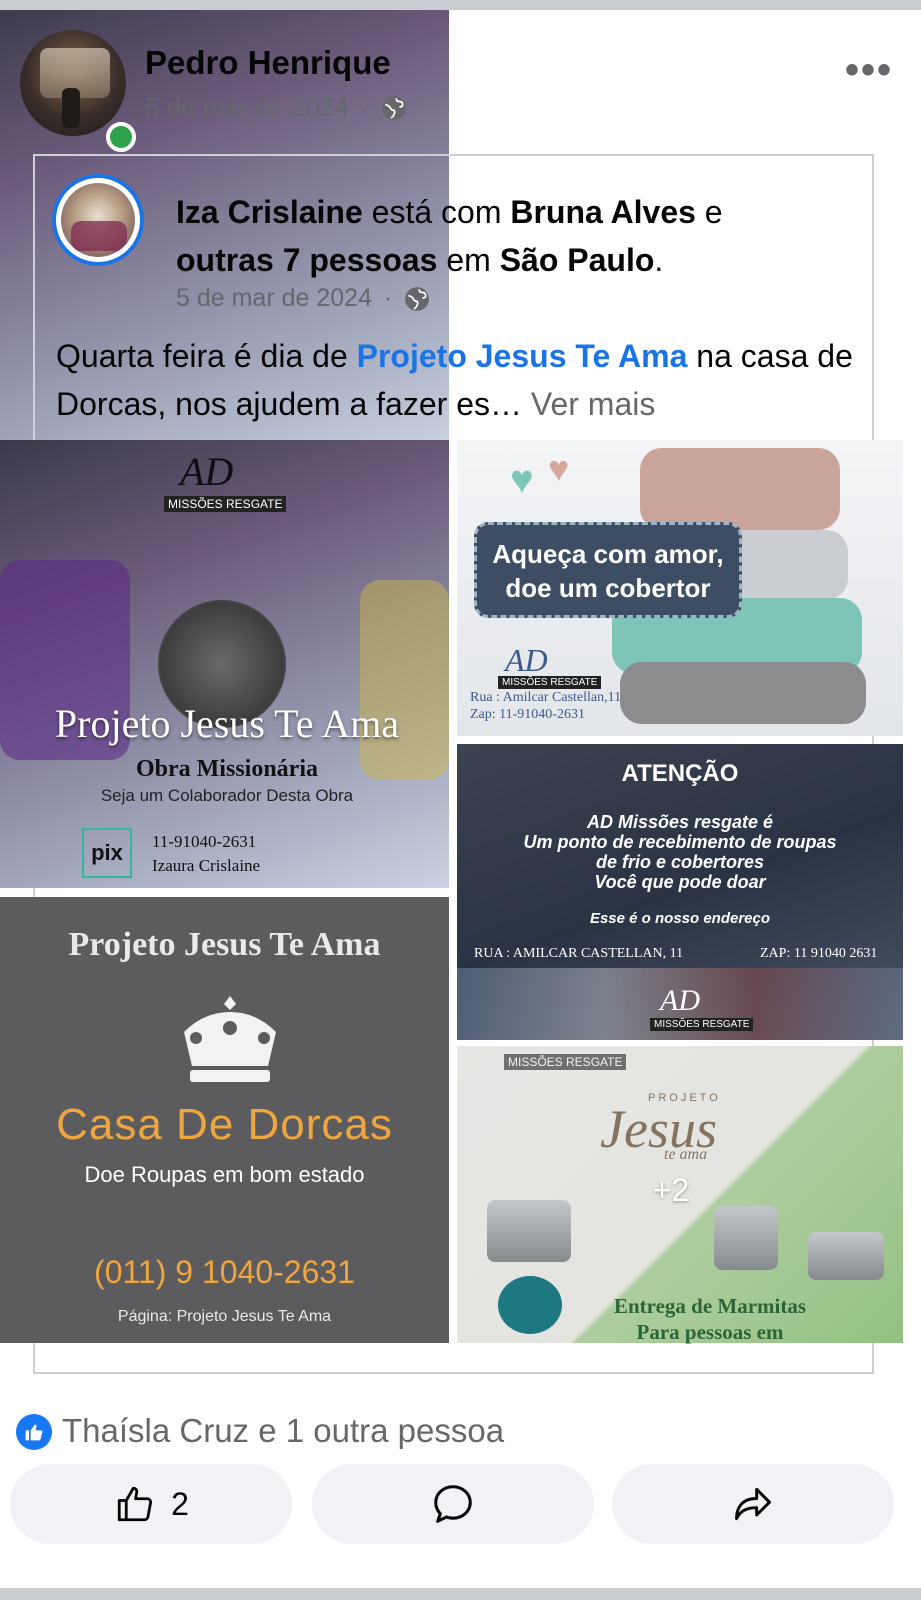  I want to click on shared-avatar-image, so click(98, 220).